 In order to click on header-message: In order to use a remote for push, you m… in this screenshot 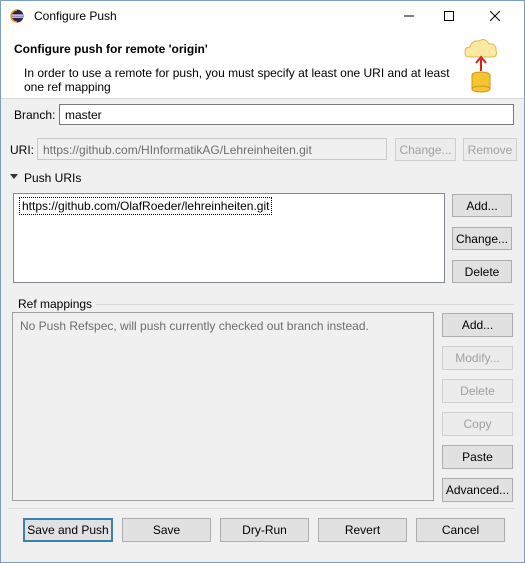, I will do `click(237, 80)`.